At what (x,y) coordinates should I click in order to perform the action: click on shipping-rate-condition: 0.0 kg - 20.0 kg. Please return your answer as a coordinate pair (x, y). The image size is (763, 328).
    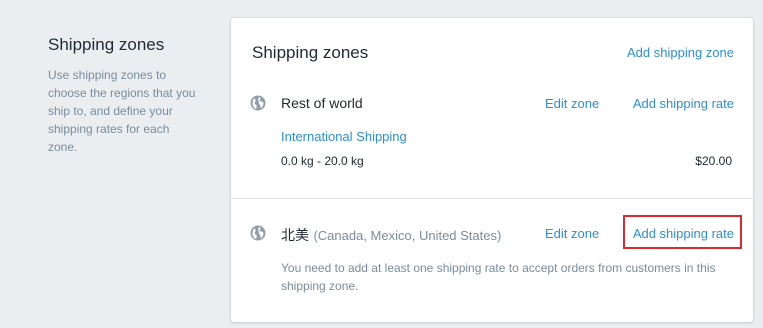
    Looking at the image, I should click on (322, 161).